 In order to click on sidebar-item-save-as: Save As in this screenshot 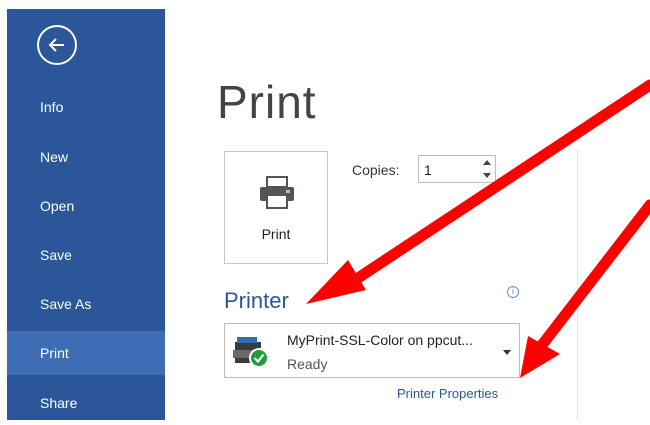, I will do `click(86, 304)`.